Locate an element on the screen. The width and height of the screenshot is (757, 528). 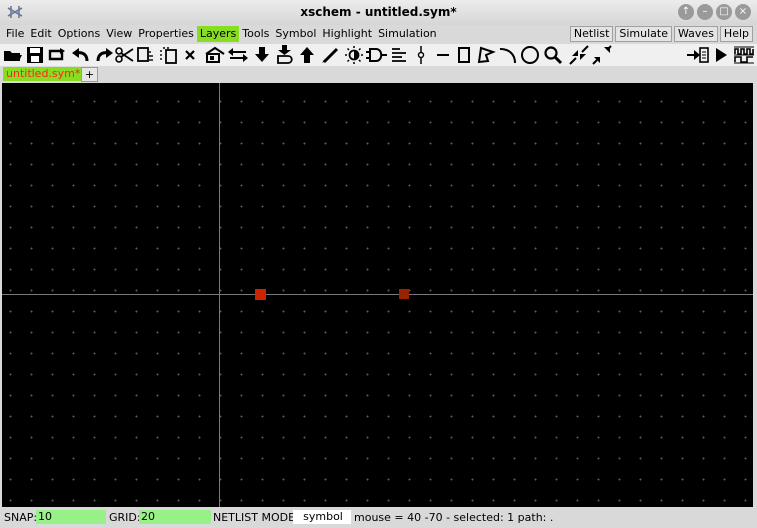
menu-simulation: Simulation is located at coordinates (407, 34).